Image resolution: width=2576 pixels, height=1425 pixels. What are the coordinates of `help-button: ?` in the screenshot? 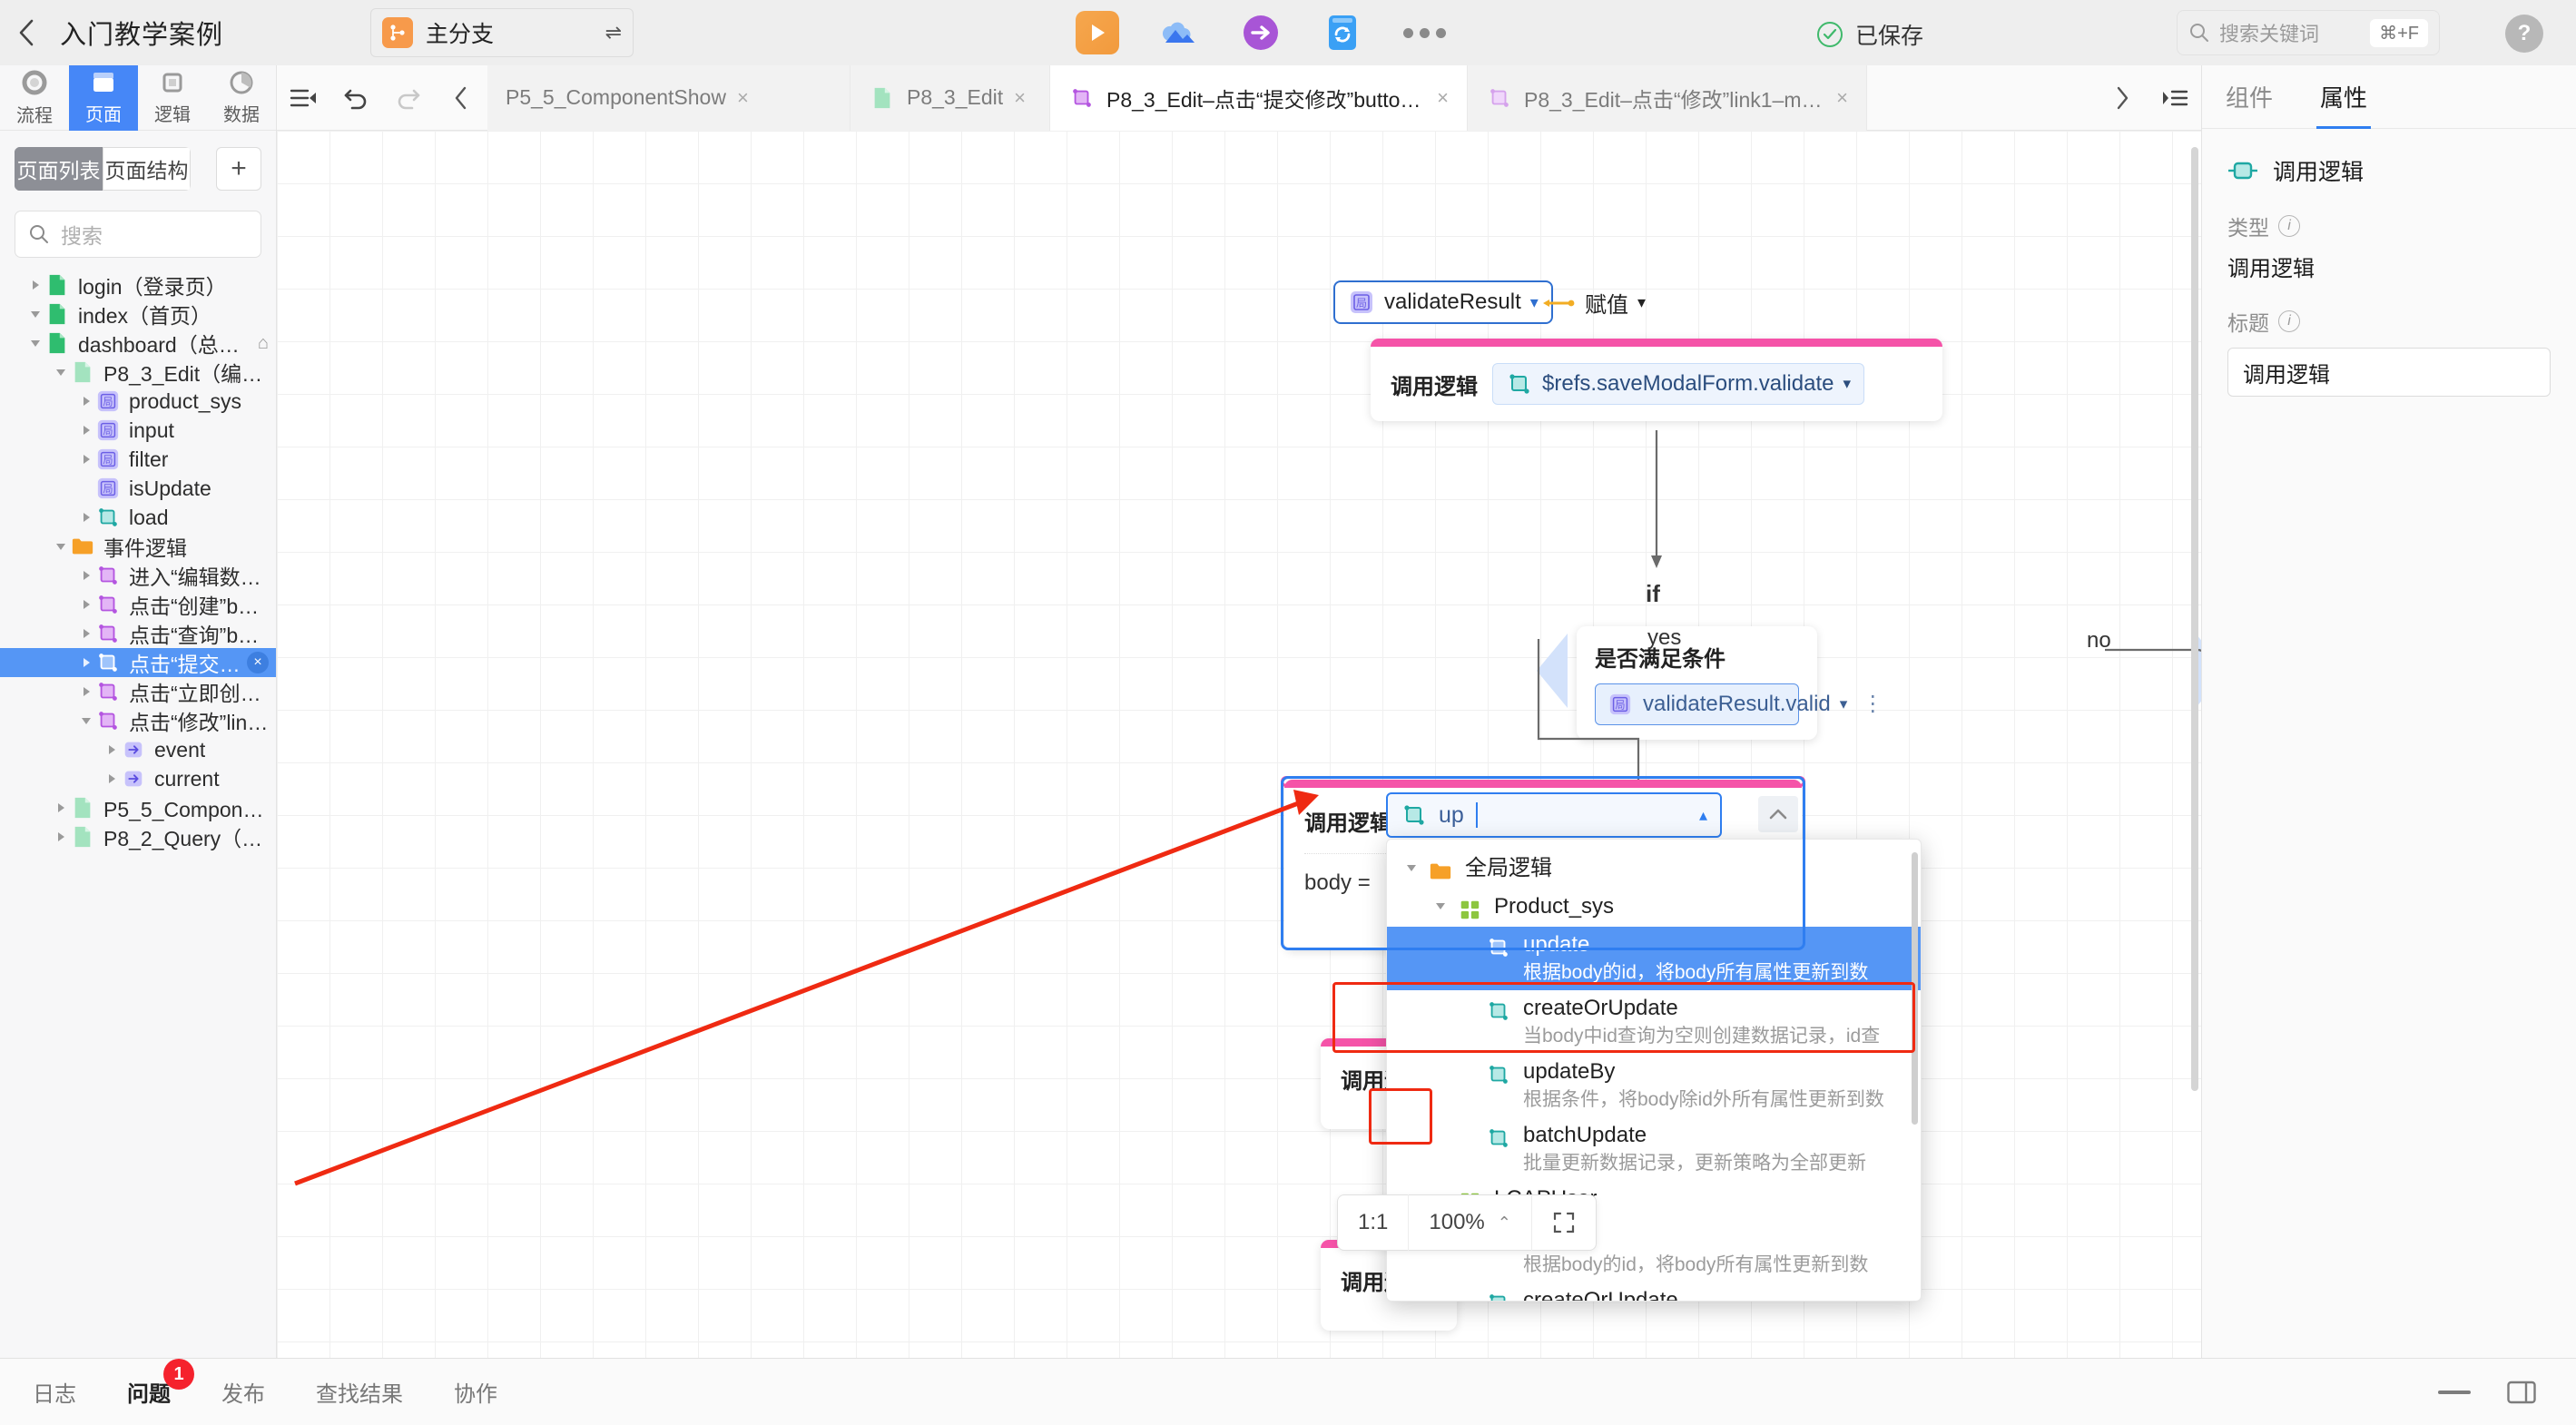 It's located at (2524, 34).